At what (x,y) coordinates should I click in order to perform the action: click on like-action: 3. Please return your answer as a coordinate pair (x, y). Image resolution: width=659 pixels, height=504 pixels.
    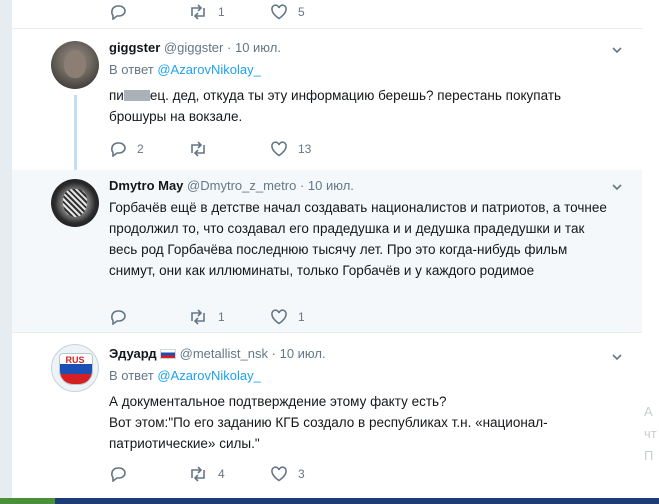
    Looking at the image, I should click on (287, 474).